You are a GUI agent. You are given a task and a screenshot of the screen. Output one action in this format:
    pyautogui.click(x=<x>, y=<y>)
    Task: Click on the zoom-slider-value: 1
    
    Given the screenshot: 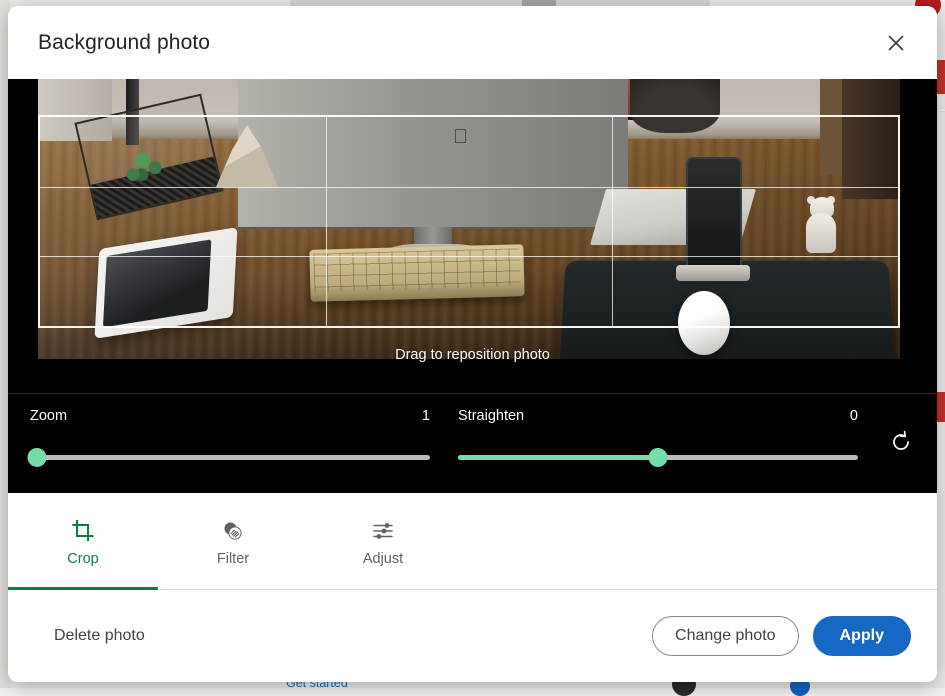 What is the action you would take?
    pyautogui.click(x=426, y=416)
    